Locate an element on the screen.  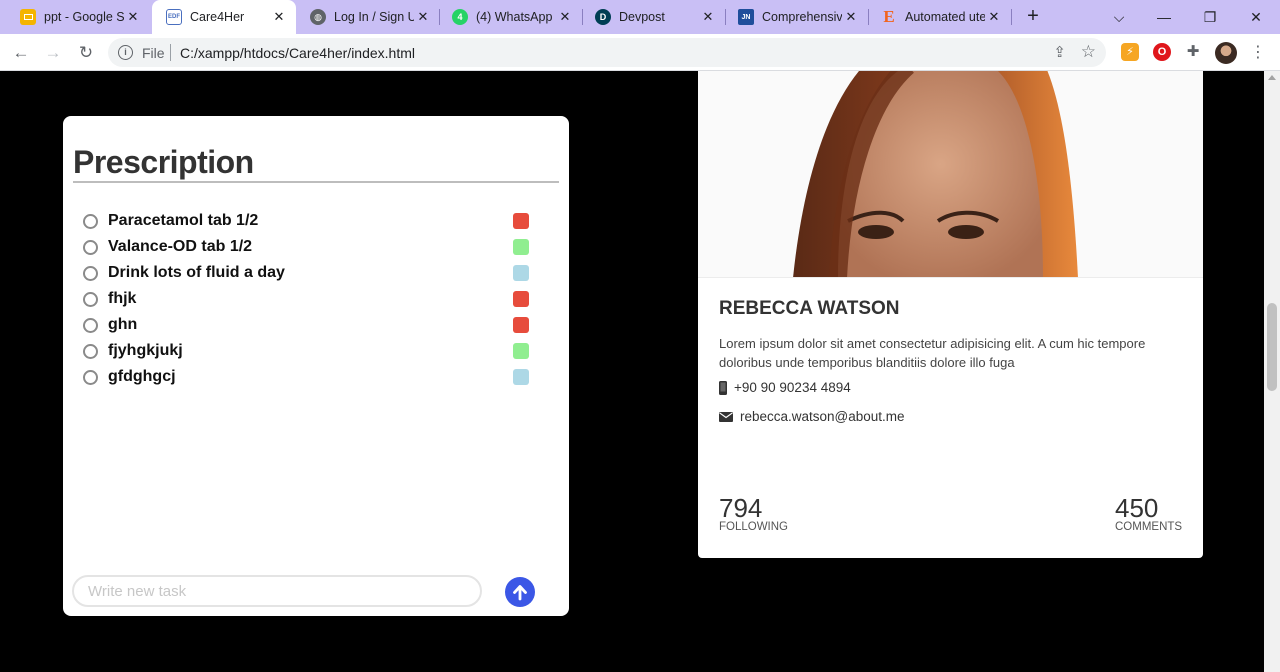
title-divider is located at coordinates (316, 182).